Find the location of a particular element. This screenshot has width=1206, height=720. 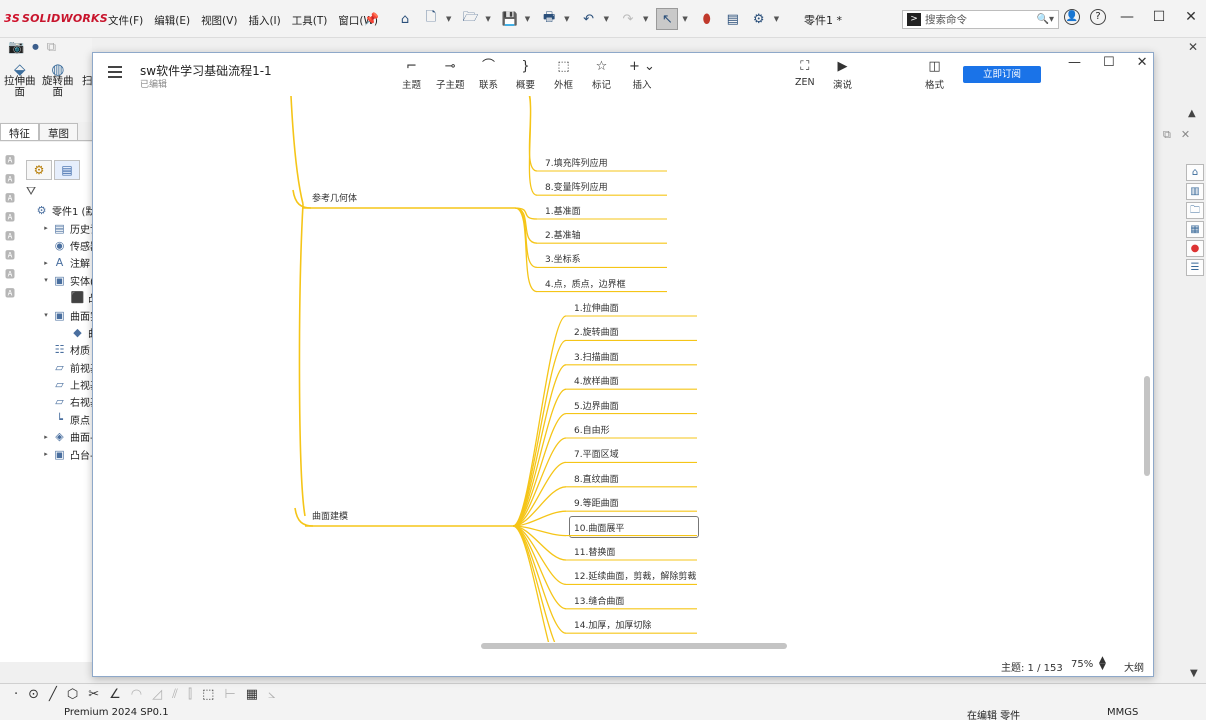

line-icon: ╱ is located at coordinates (53, 694).